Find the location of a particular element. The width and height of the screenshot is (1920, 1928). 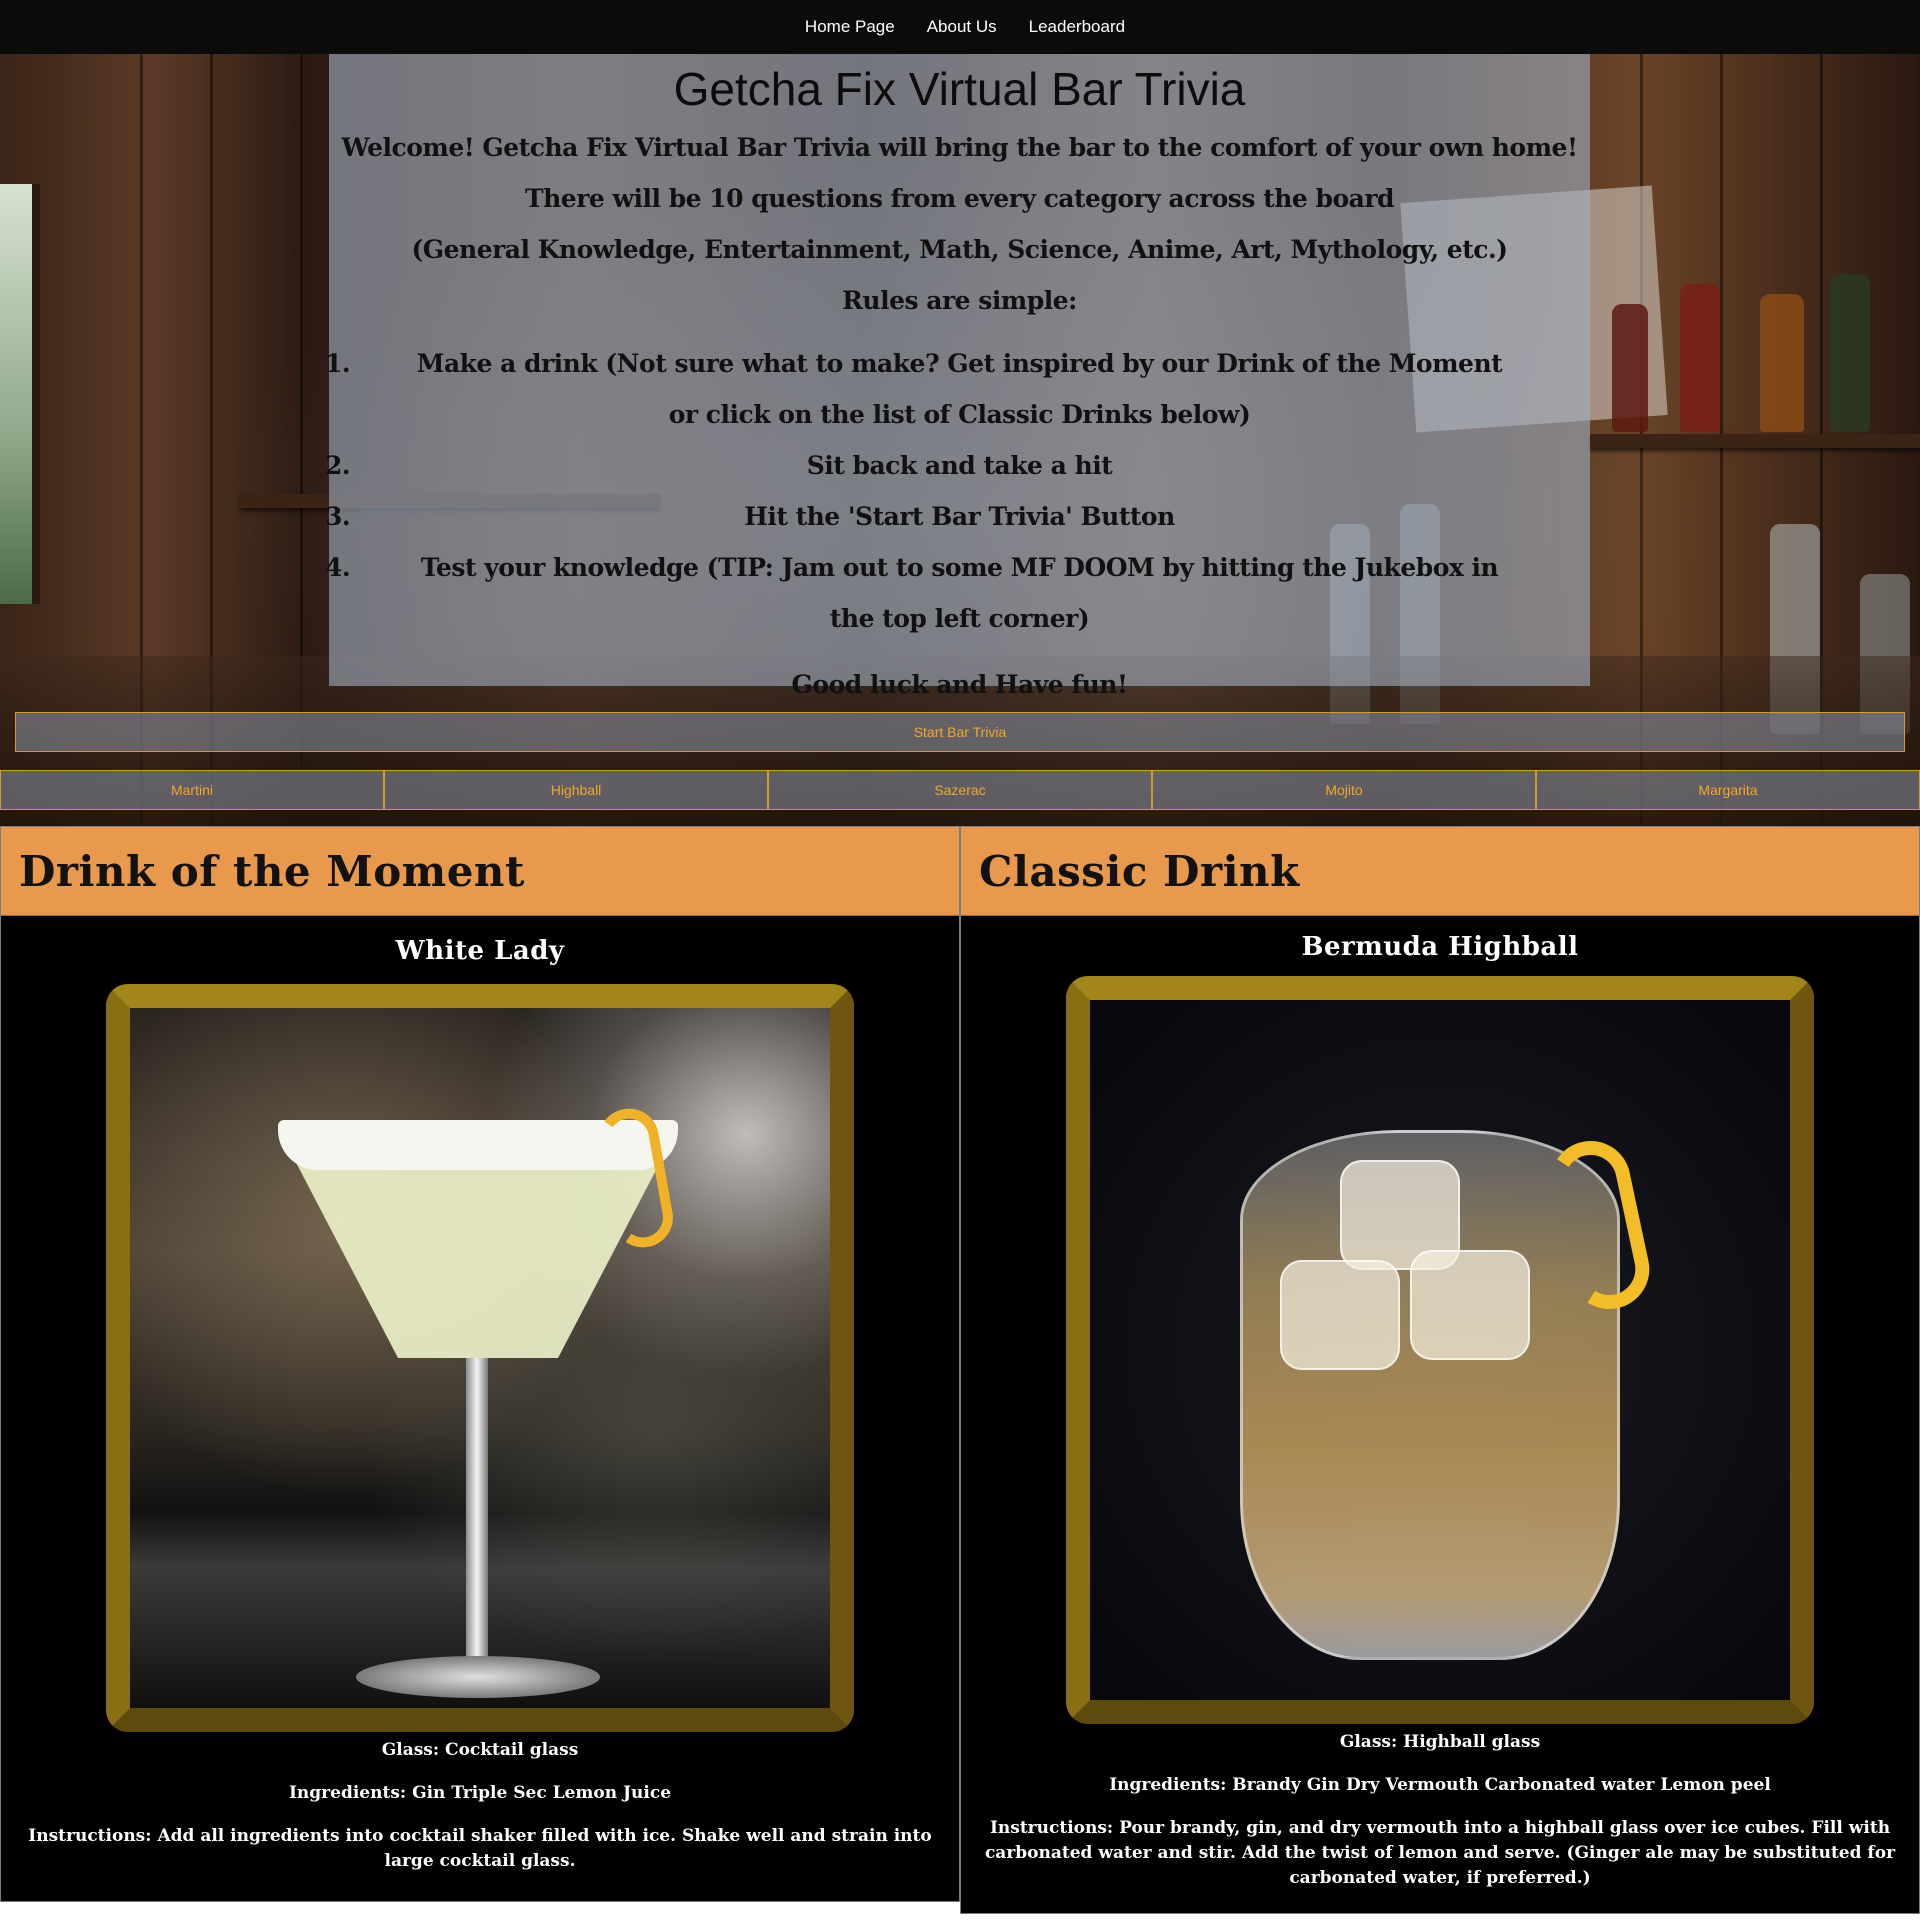

panel-header: Classic Drink is located at coordinates (1440, 871).